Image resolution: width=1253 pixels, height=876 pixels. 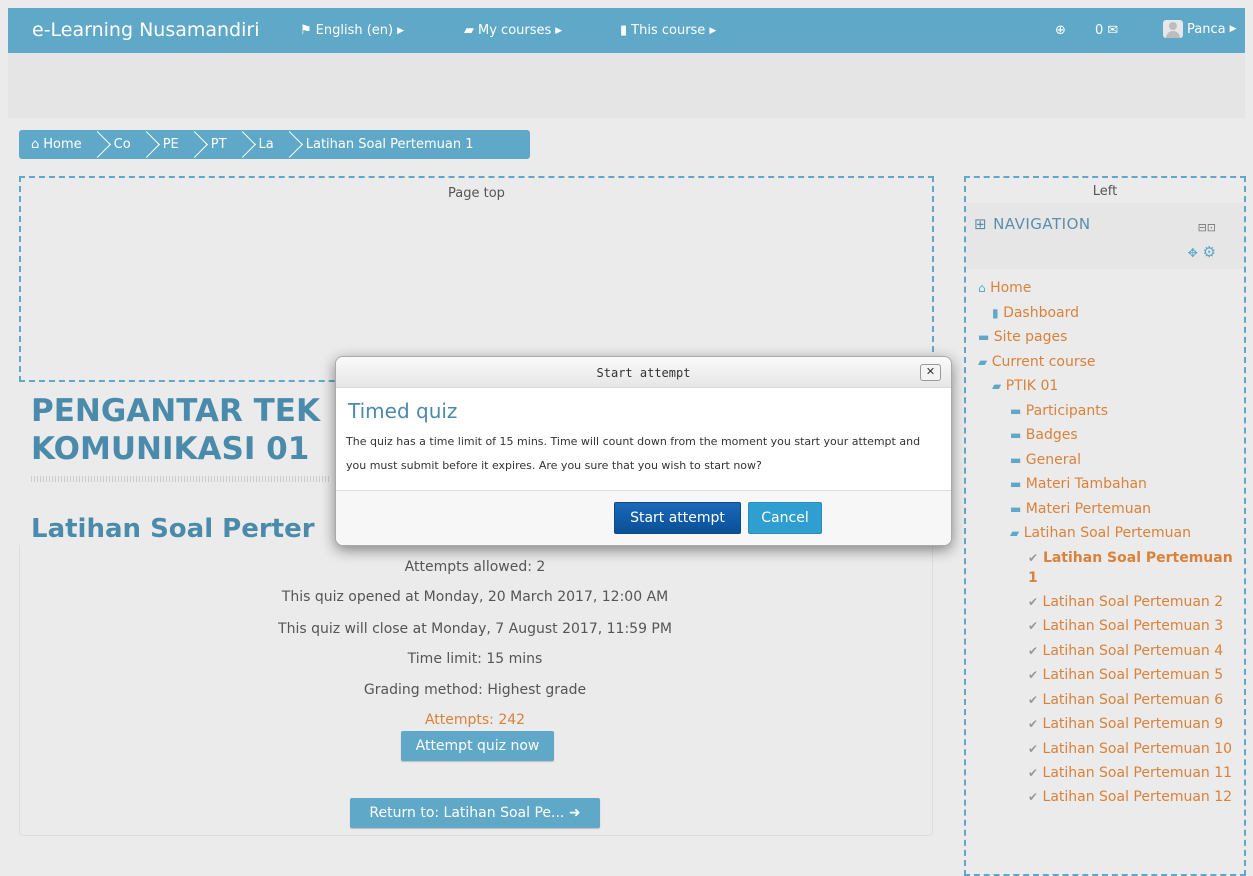 What do you see at coordinates (1110, 411) in the screenshot?
I see `nav-item-participants: ▬ Participants` at bounding box center [1110, 411].